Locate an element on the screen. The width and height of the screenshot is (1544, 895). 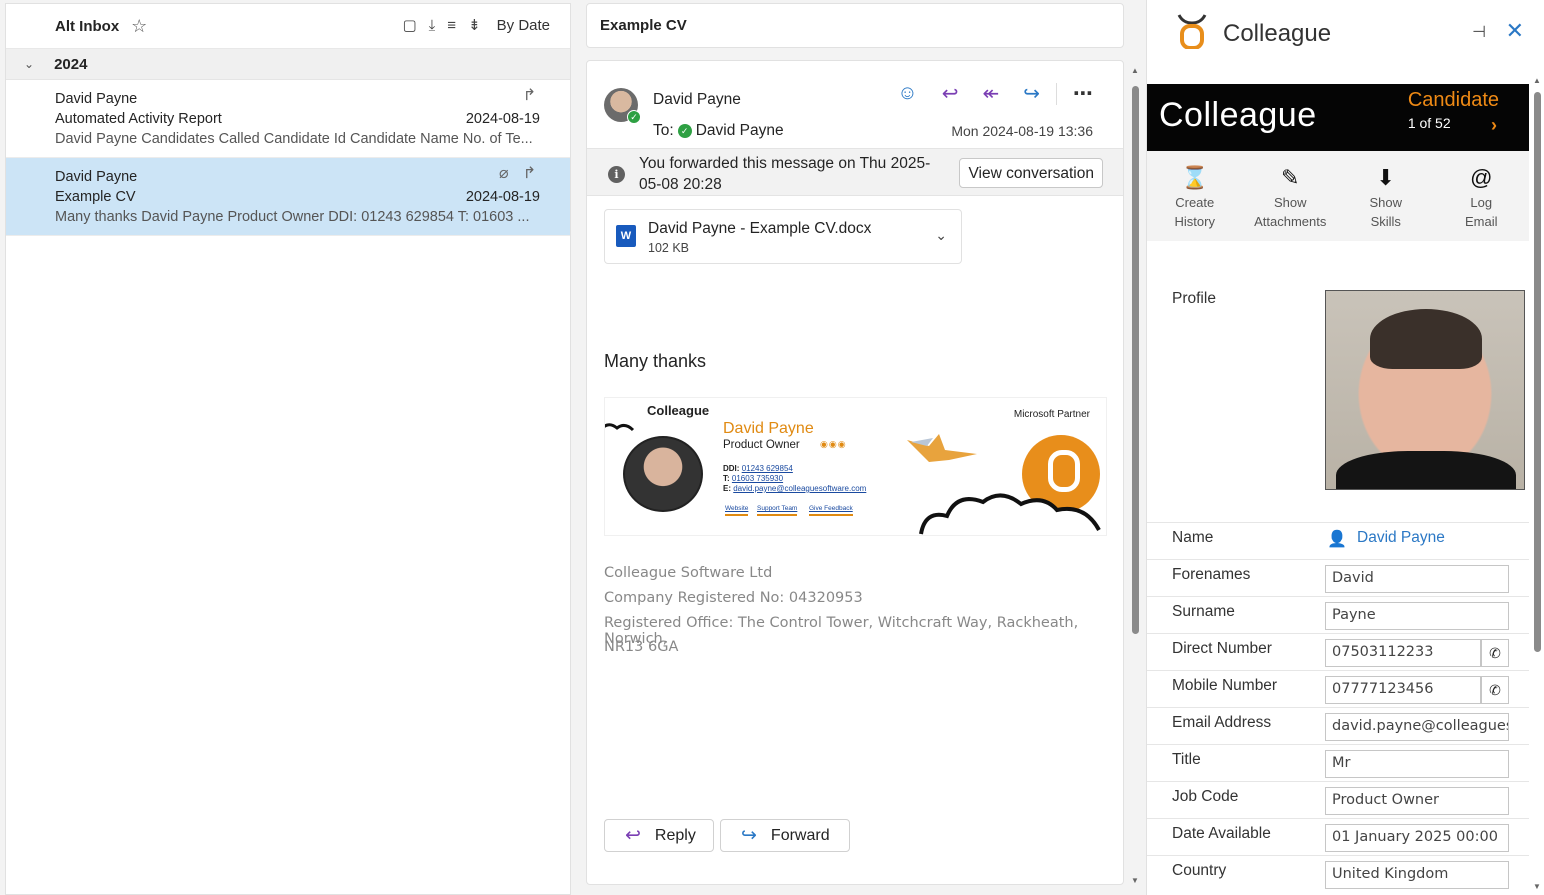
sort-icon: ⇟ is located at coordinates (474, 25).